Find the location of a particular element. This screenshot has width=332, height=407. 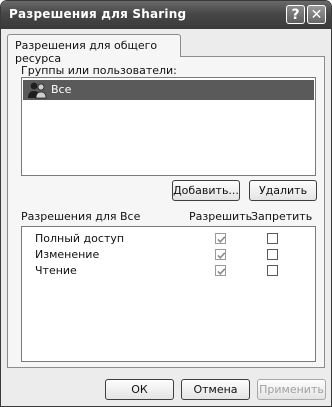

cancel-button: Отмена is located at coordinates (215, 389).